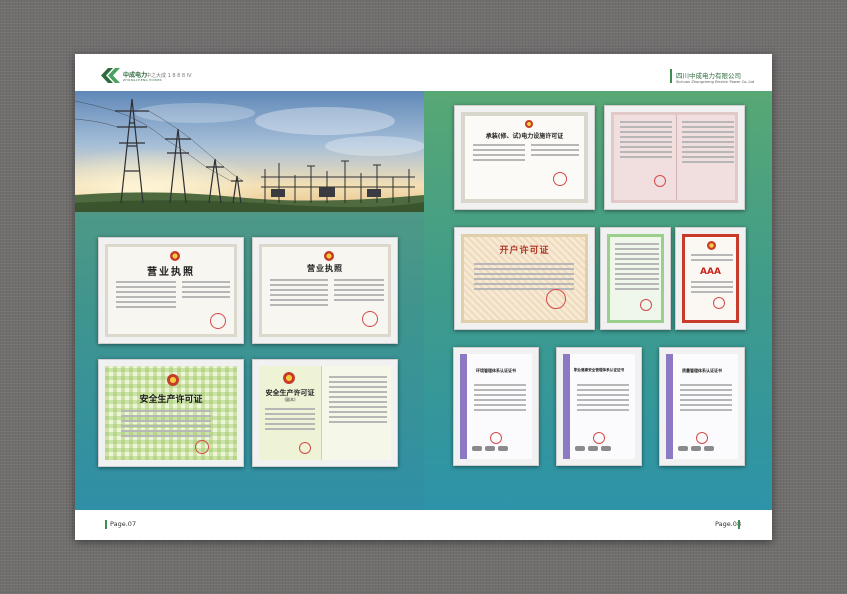 This screenshot has width=847, height=594. What do you see at coordinates (710, 272) in the screenshot?
I see `certificate-title: AAA` at bounding box center [710, 272].